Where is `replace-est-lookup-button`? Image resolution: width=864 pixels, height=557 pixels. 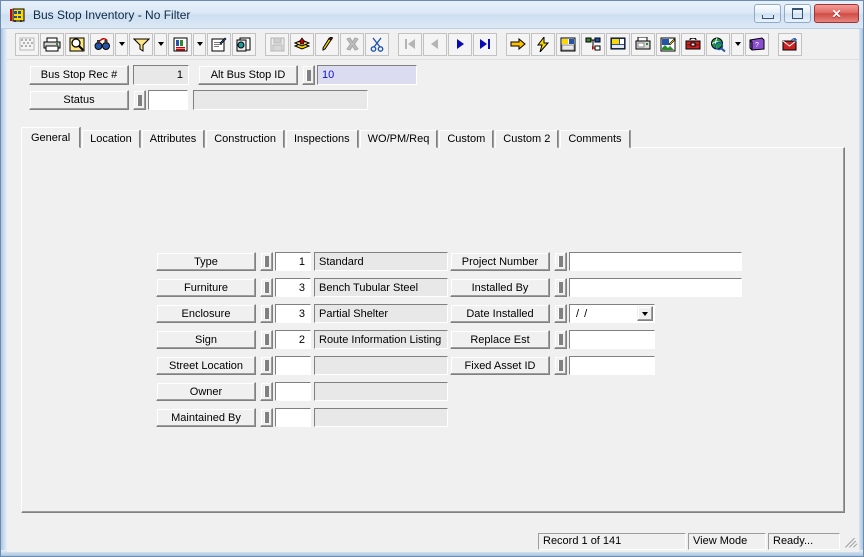
replace-est-lookup-button is located at coordinates (560, 339).